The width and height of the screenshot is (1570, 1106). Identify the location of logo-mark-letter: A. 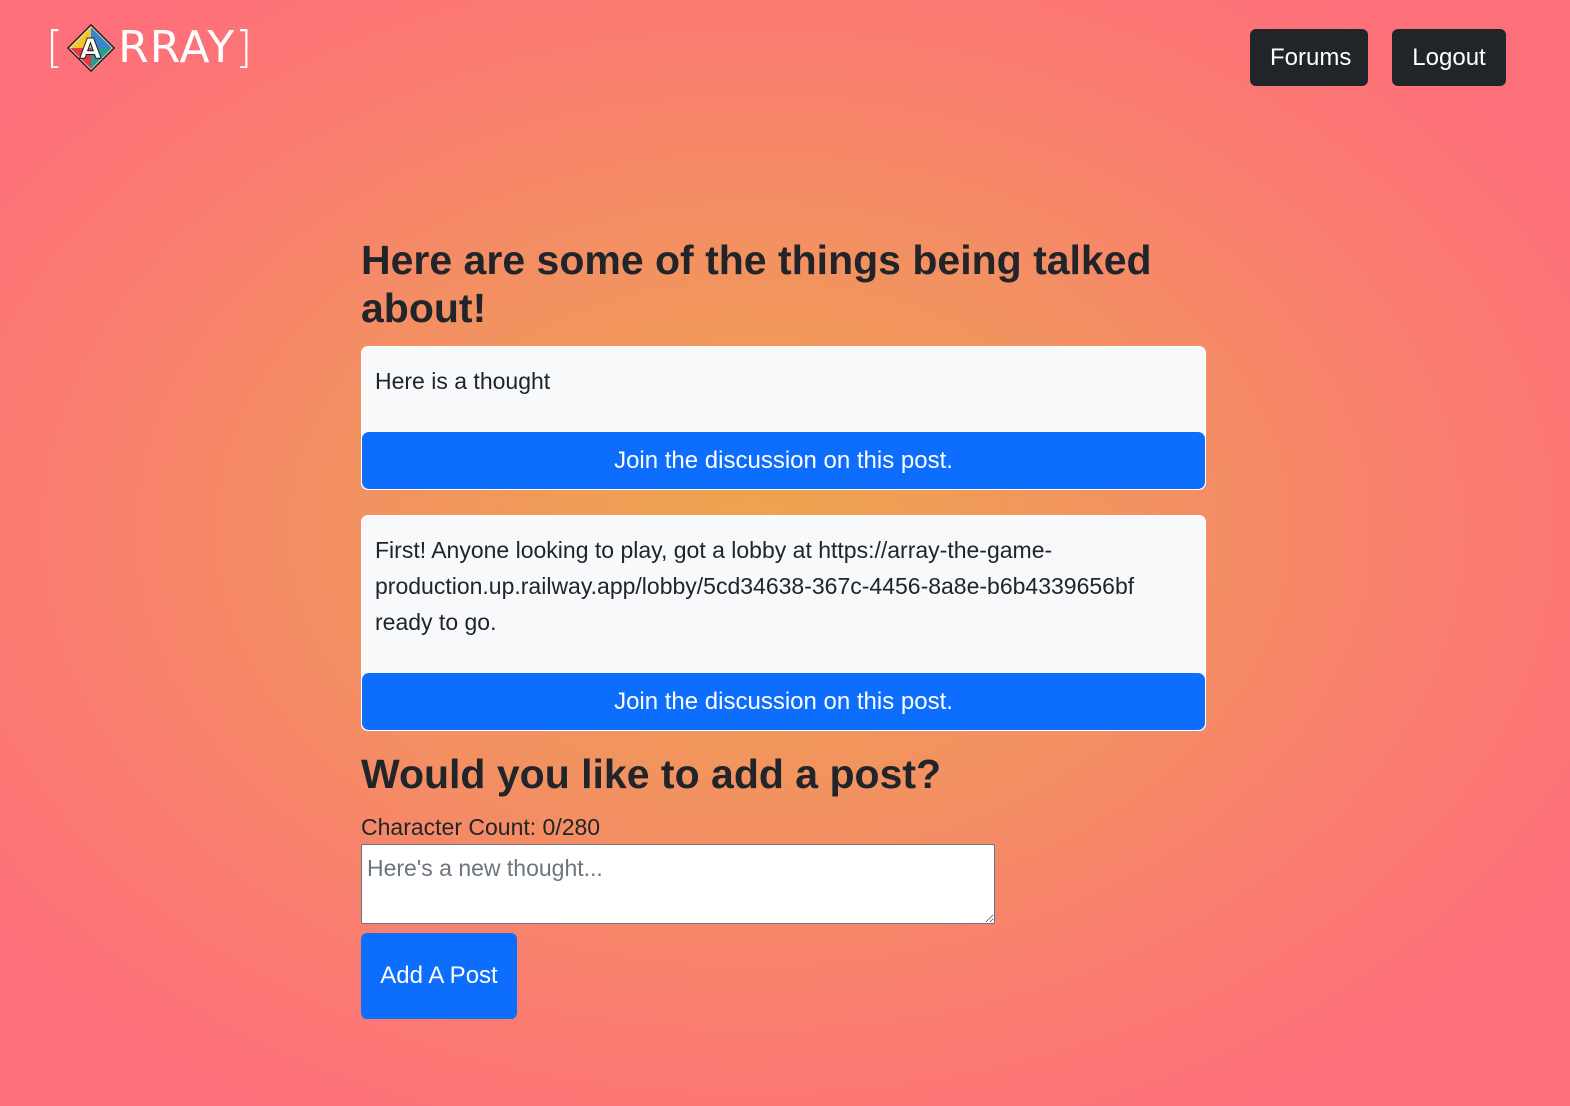
(91, 48).